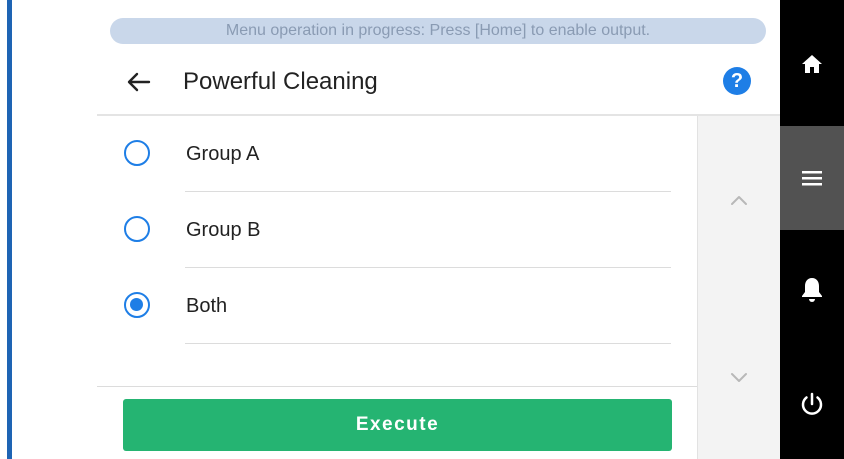 Image resolution: width=844 pixels, height=459 pixels. Describe the element at coordinates (428, 343) in the screenshot. I see `option-divider` at that location.